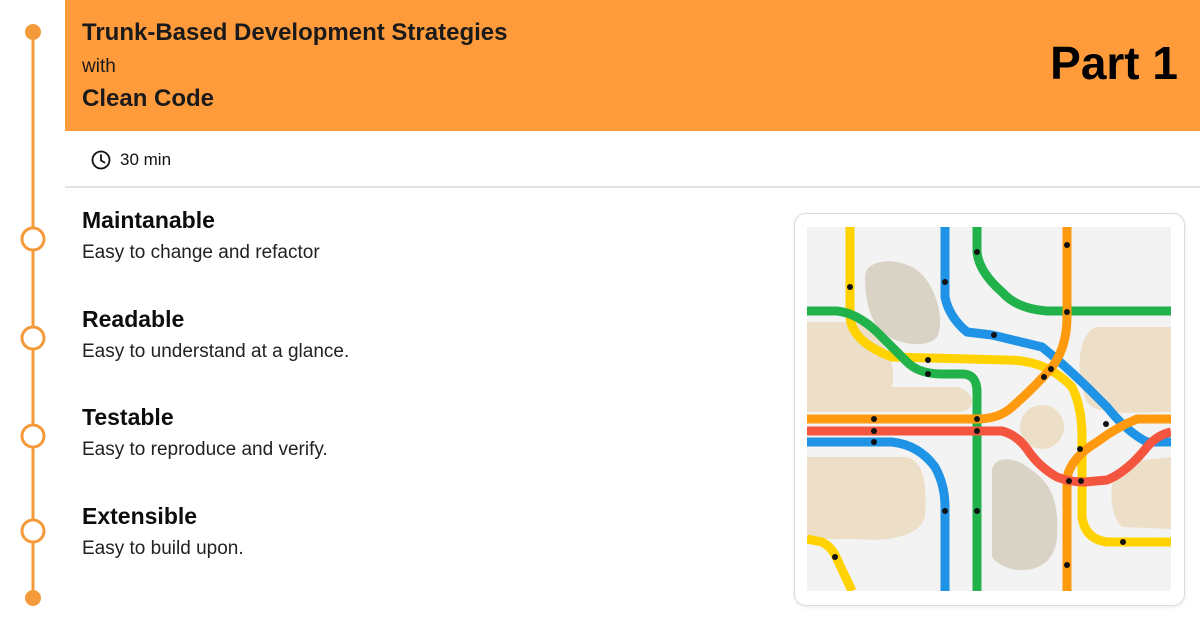 The image size is (1200, 635). What do you see at coordinates (146, 159) in the screenshot?
I see `duration-label: 30 min` at bounding box center [146, 159].